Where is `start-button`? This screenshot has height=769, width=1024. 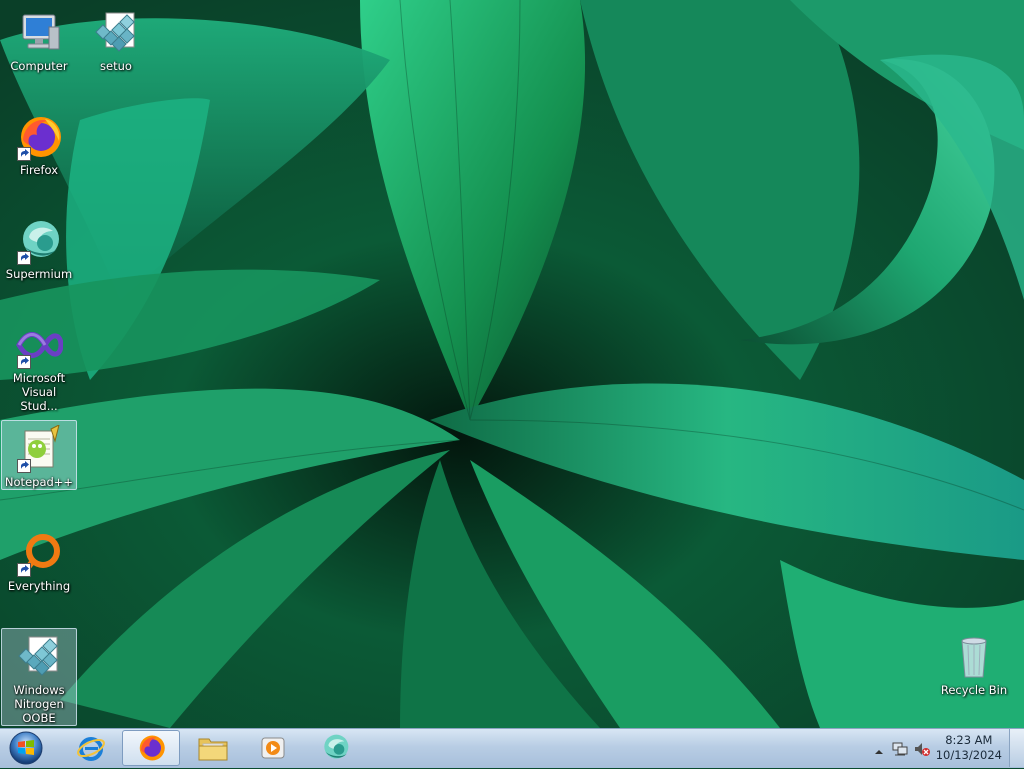 start-button is located at coordinates (26, 748).